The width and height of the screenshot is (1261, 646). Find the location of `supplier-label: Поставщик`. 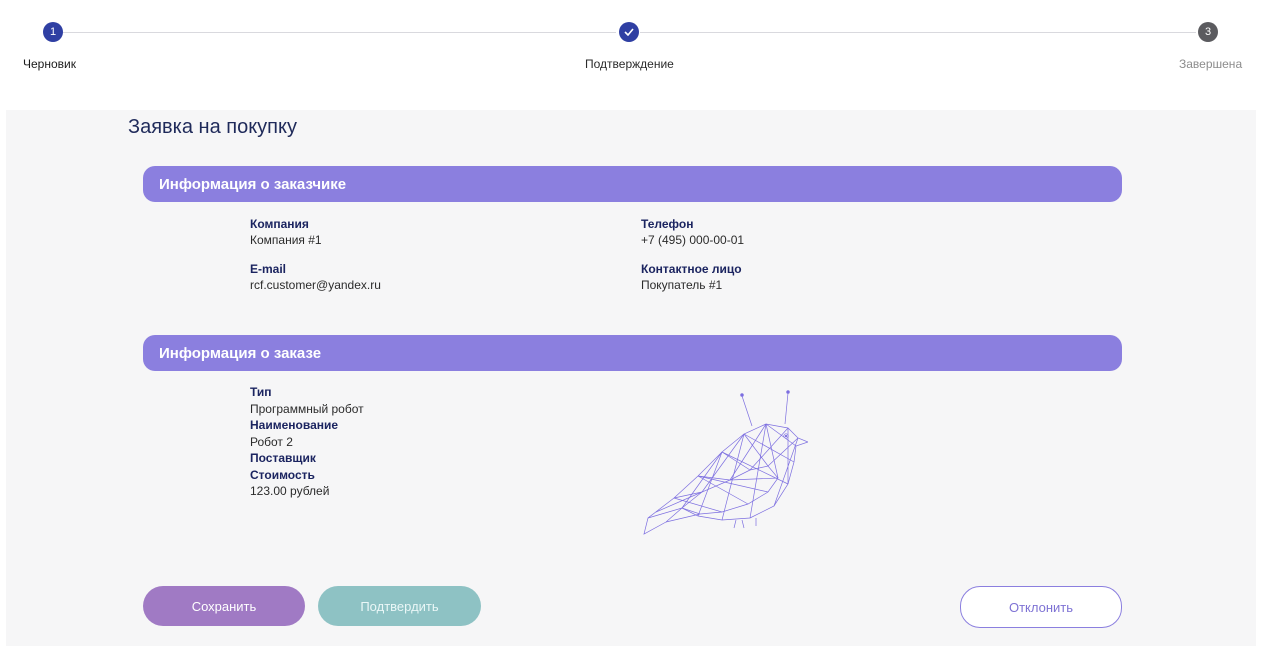

supplier-label: Поставщик is located at coordinates (283, 458).